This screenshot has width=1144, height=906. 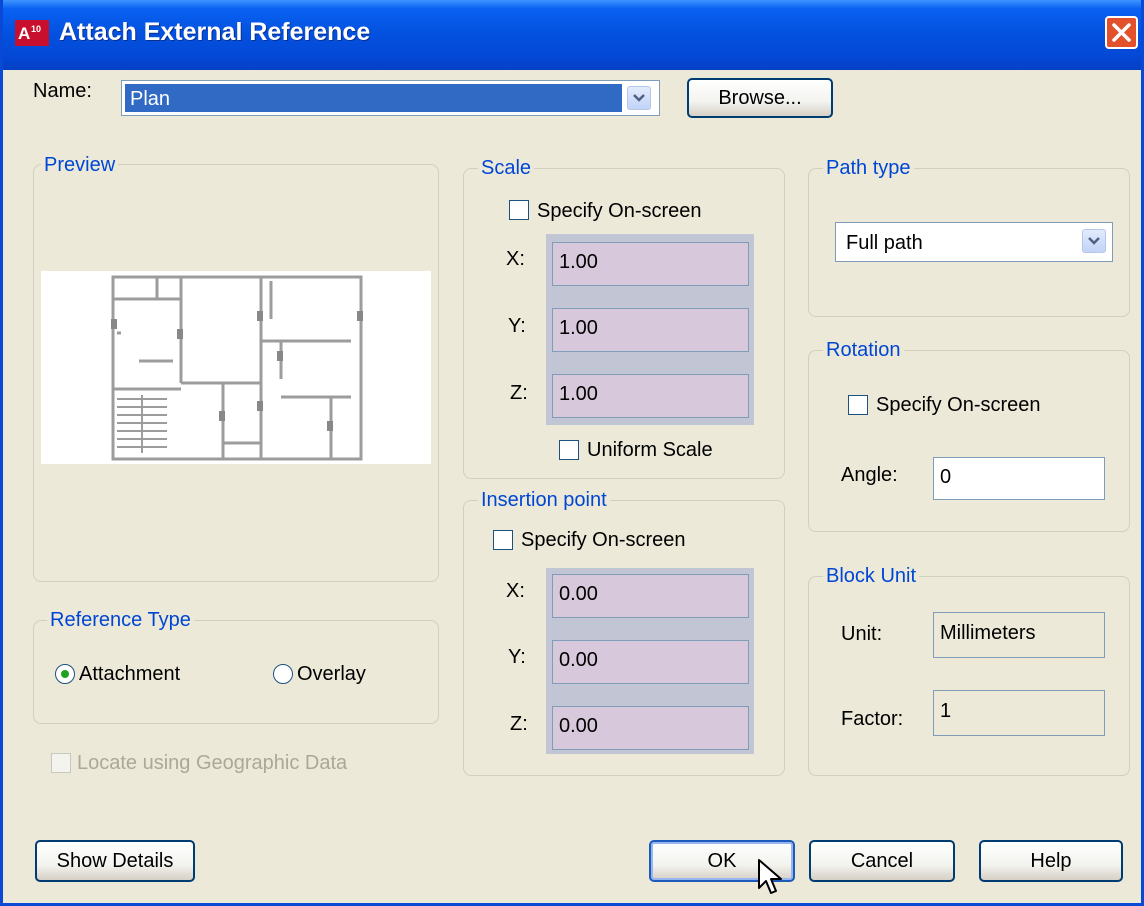 What do you see at coordinates (603, 540) in the screenshot?
I see `insertion-specify-onscreen-label: Specify On-screen` at bounding box center [603, 540].